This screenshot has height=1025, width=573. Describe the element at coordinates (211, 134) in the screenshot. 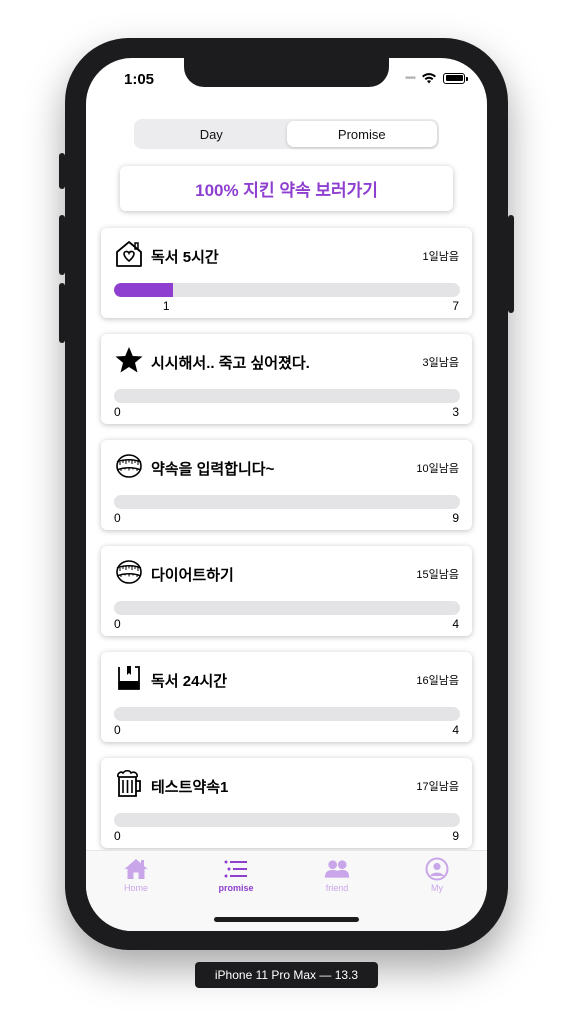

I see `segment-day: Day` at that location.